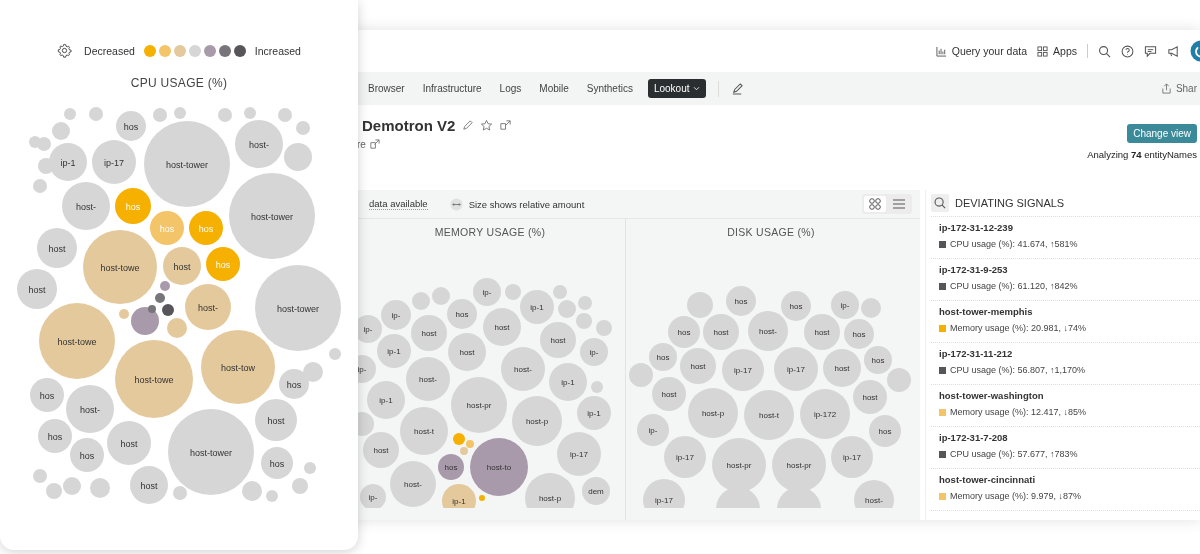  I want to click on signal-metric: CPU usage (%): 61.120, ↑842%, so click(1014, 286).